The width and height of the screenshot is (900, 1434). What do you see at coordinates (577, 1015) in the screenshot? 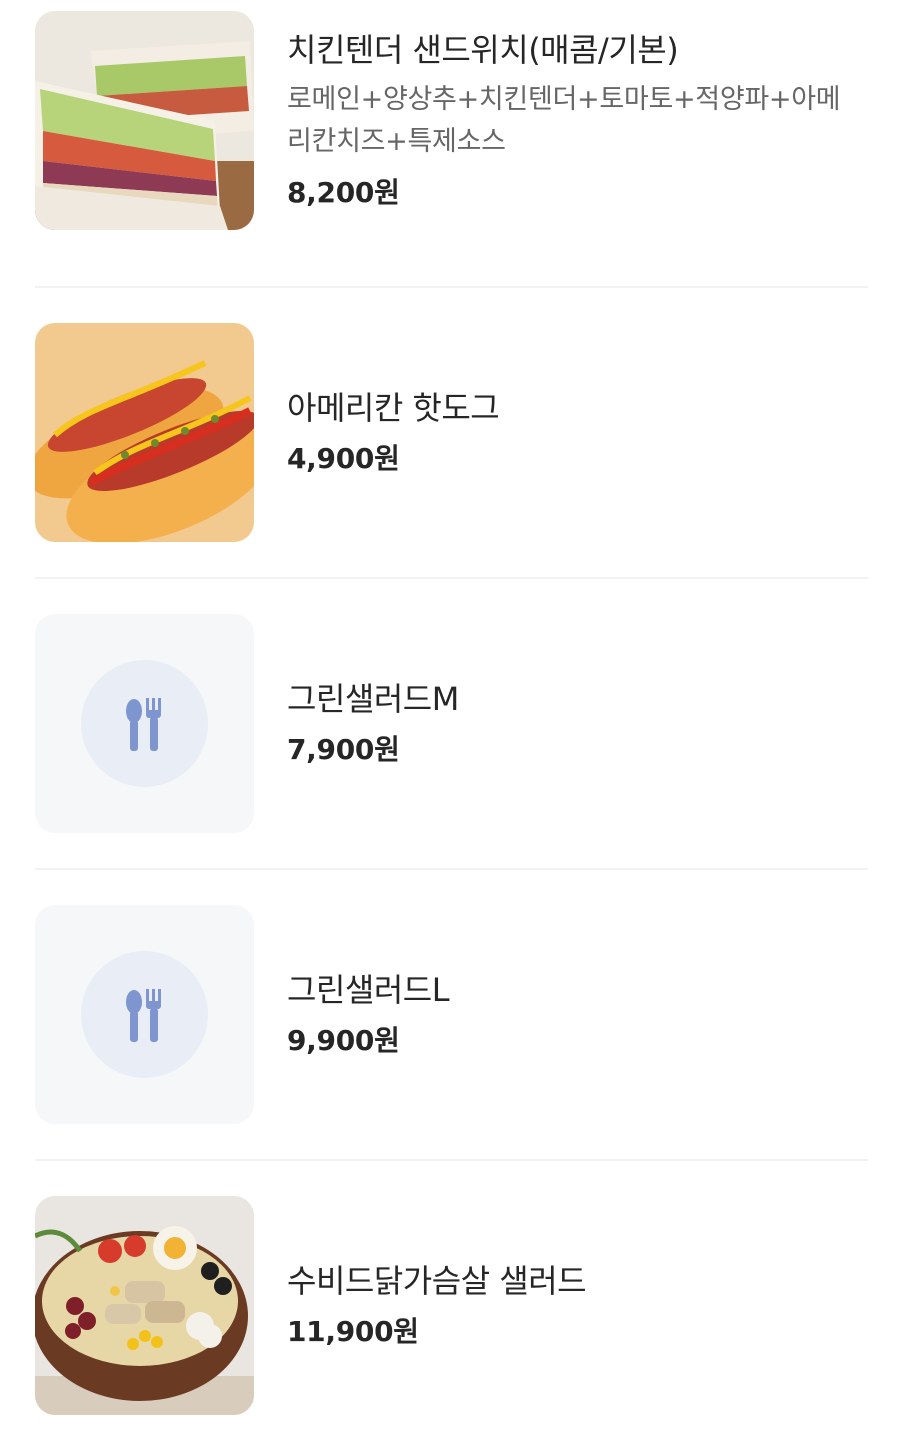
I see `item-info: 그린샐러드L 9,900원` at bounding box center [577, 1015].